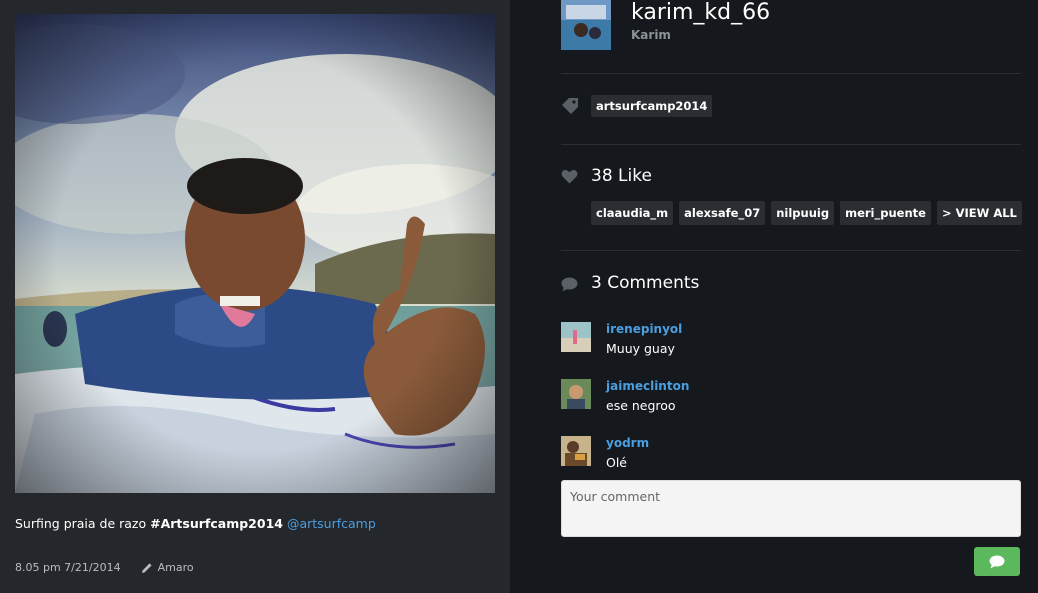 The height and width of the screenshot is (593, 1038). I want to click on caption-hashtag: #Artsurfcamp2014, so click(216, 523).